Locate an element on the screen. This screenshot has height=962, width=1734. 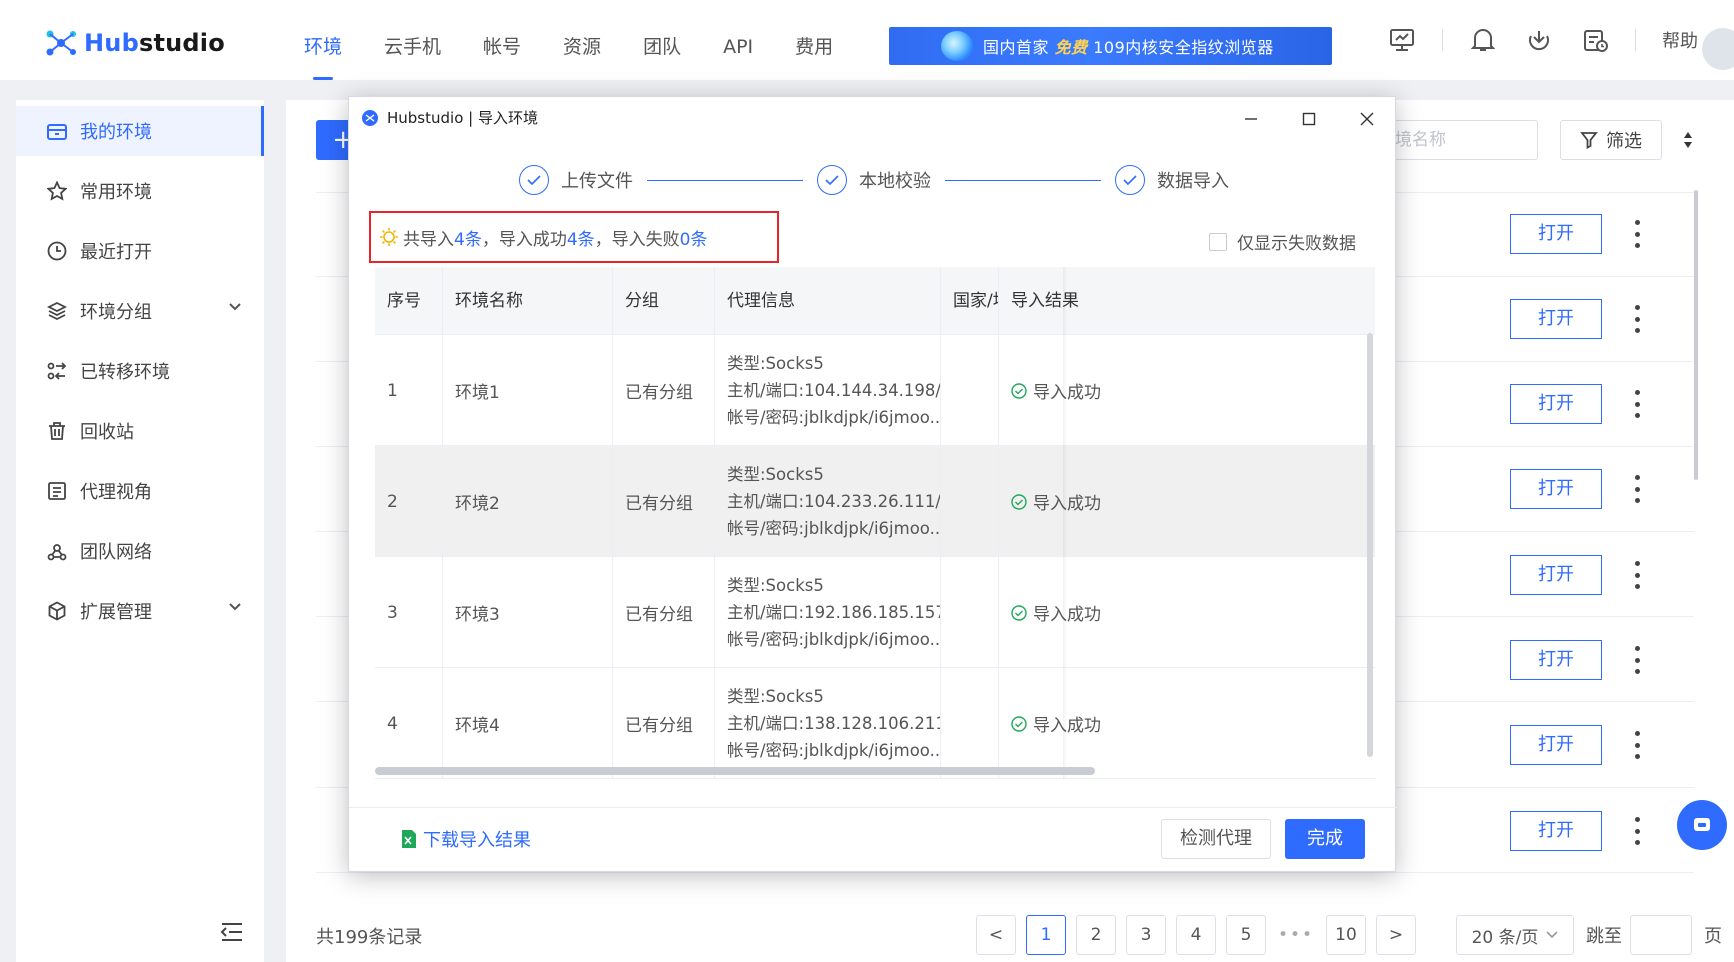
minimize-icon is located at coordinates (1251, 119).